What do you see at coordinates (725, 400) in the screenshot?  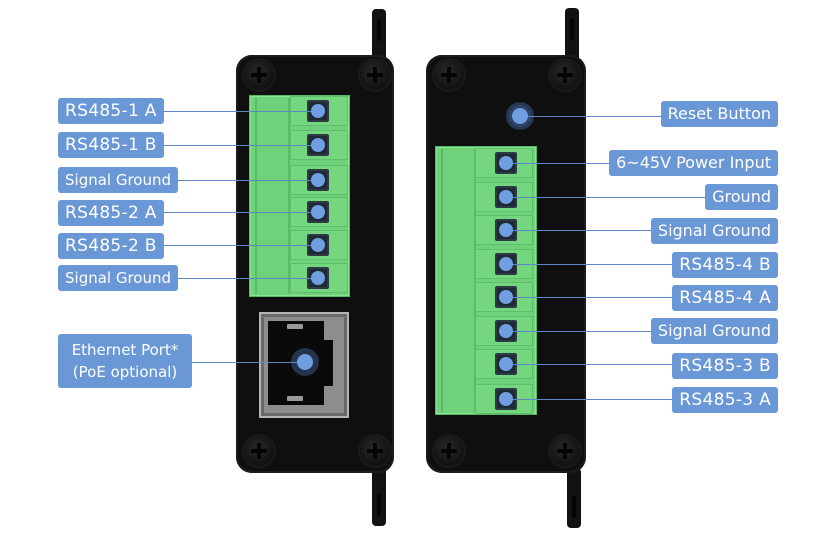 I see `label-rs485-3-a: RS485-3 A` at bounding box center [725, 400].